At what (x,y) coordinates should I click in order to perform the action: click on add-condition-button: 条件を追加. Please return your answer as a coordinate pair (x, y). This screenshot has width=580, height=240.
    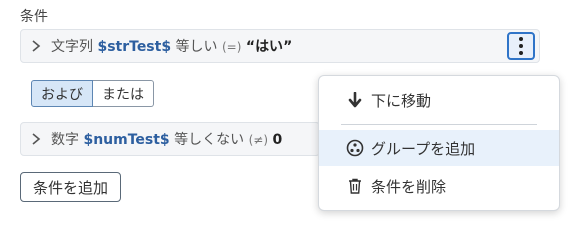
    Looking at the image, I should click on (71, 187).